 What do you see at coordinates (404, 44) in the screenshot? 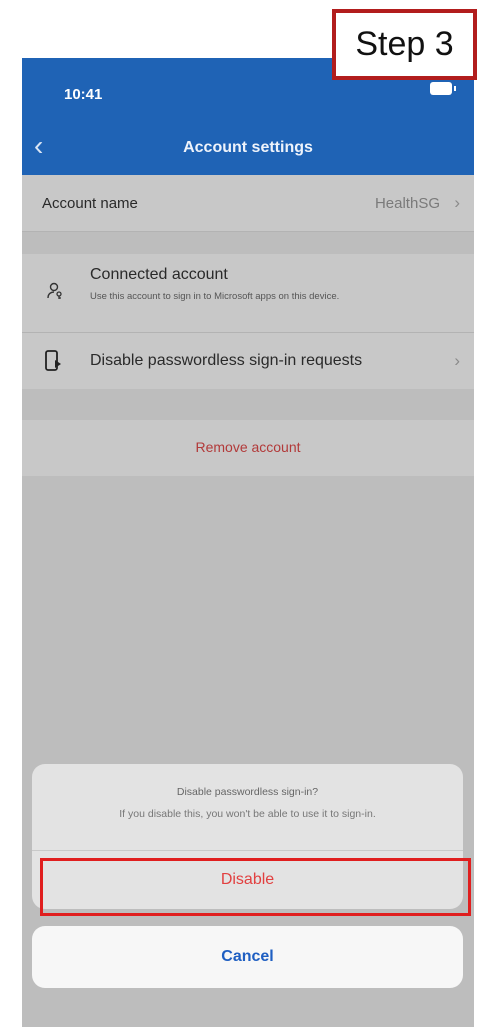
I see `step-badge: Step 3` at bounding box center [404, 44].